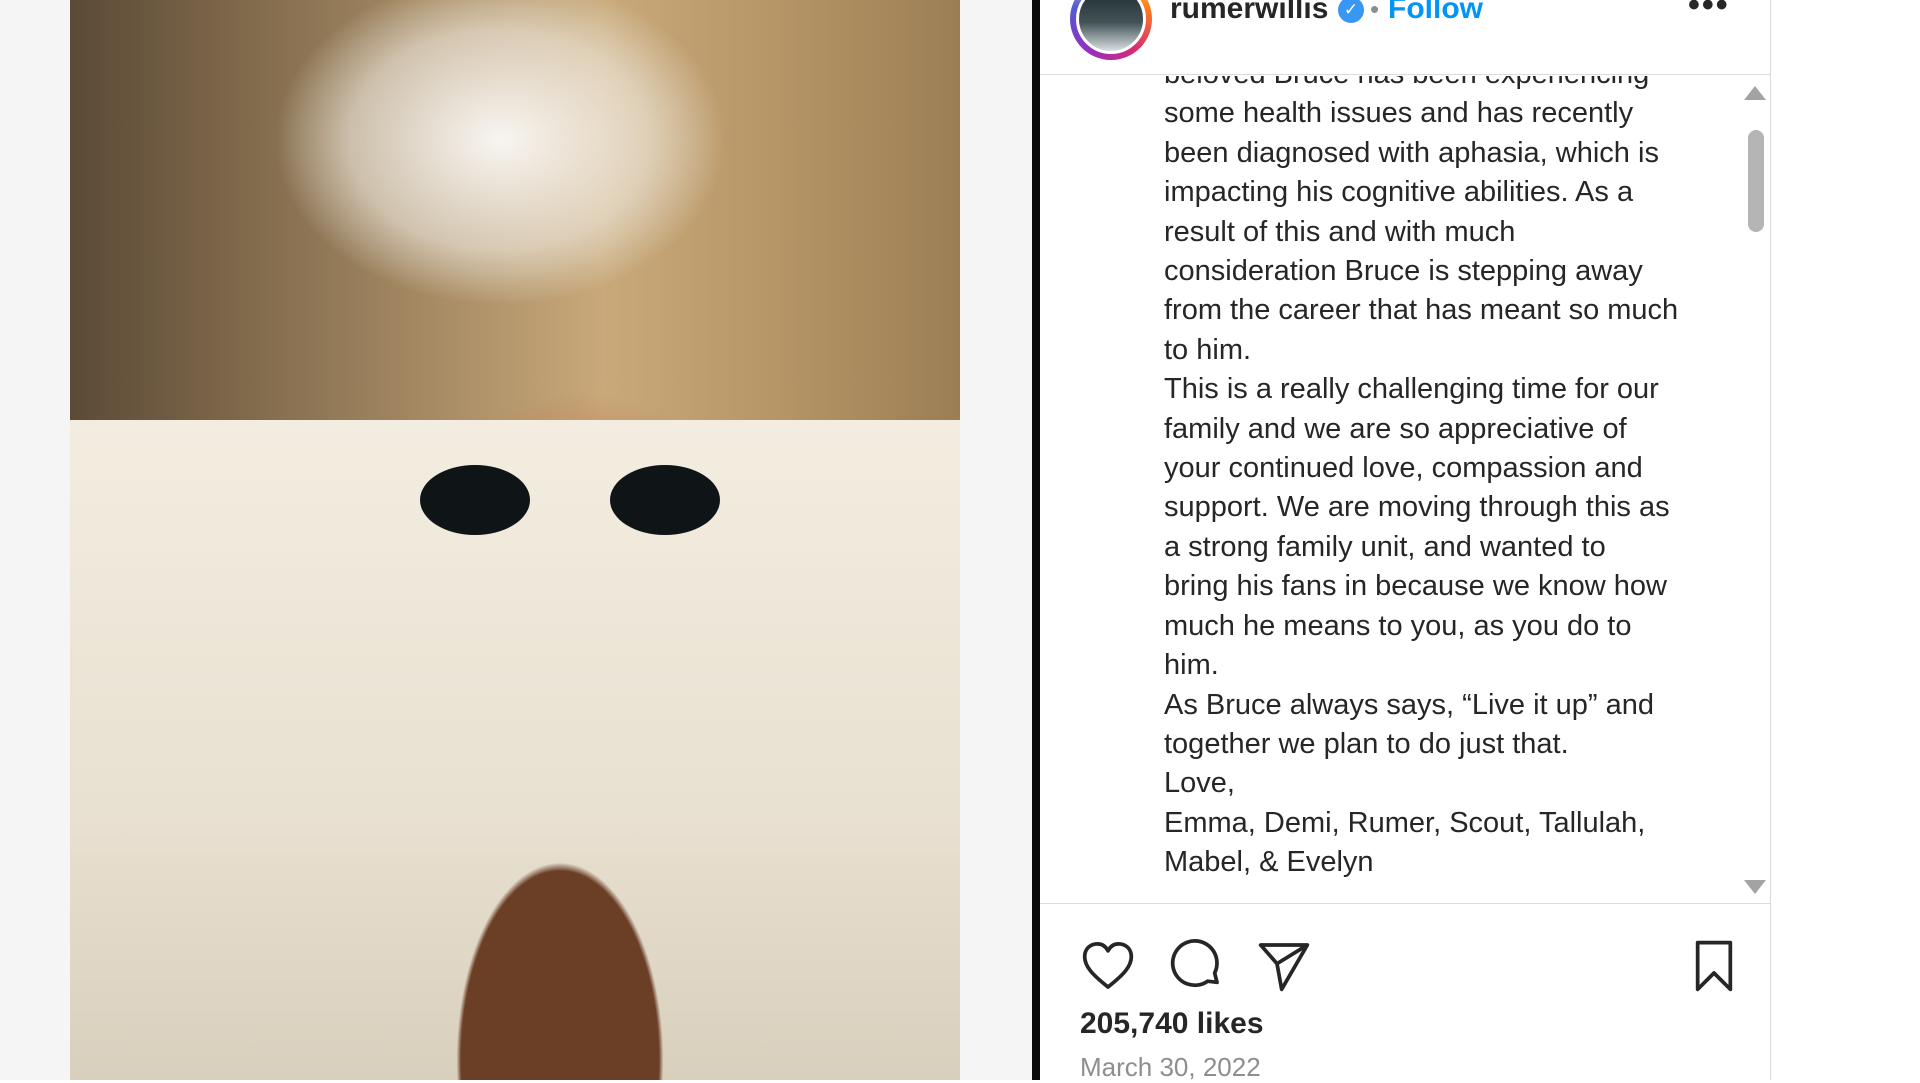 Image resolution: width=1920 pixels, height=1083 pixels. What do you see at coordinates (1399, 192) in the screenshot?
I see `caption-line: impacting his cognitive abilities. As a` at bounding box center [1399, 192].